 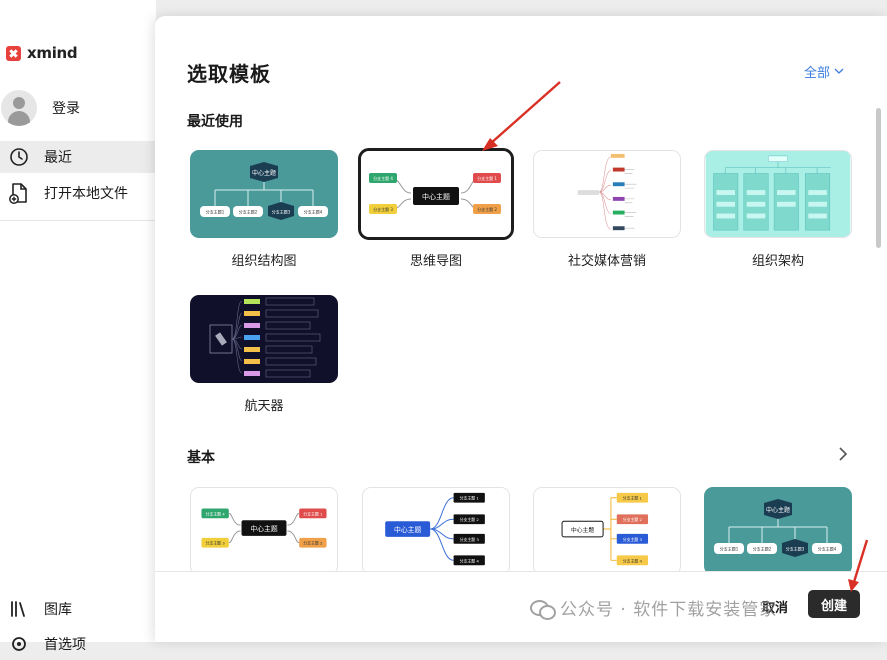 What do you see at coordinates (839, 71) in the screenshot?
I see `chevron-down-icon` at bounding box center [839, 71].